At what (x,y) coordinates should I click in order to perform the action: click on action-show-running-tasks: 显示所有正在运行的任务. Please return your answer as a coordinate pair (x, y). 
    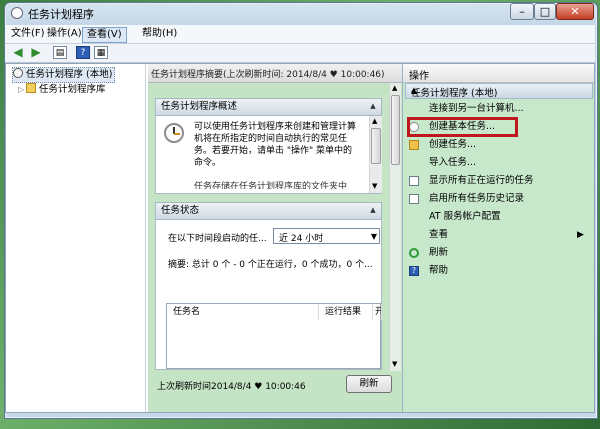
    Looking at the image, I should click on (499, 181).